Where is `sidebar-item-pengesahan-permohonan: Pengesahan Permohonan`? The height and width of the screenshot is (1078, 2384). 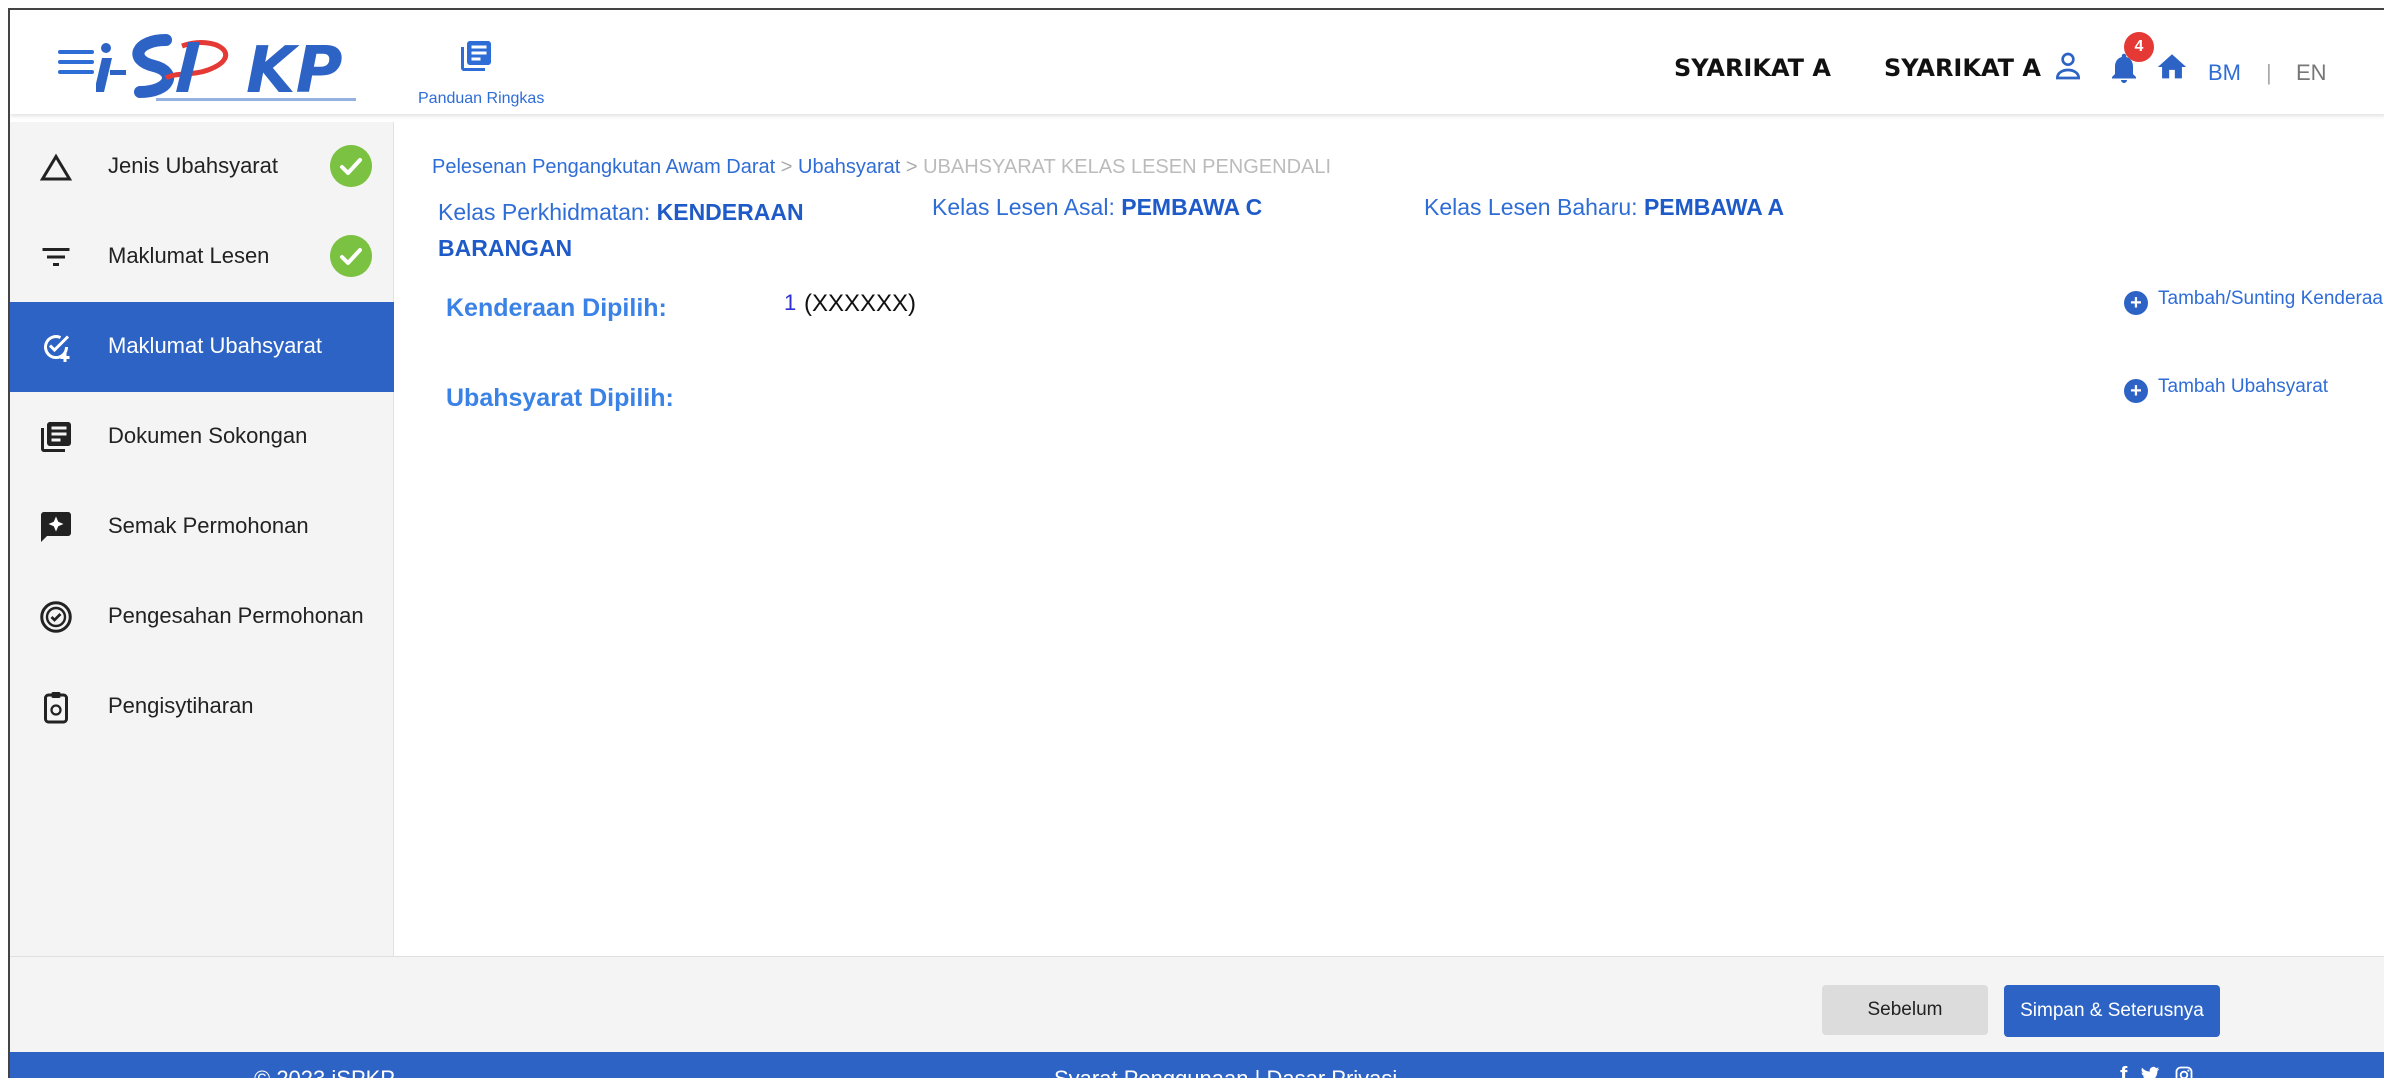
sidebar-item-pengesahan-permohonan: Pengesahan Permohonan is located at coordinates (202, 617).